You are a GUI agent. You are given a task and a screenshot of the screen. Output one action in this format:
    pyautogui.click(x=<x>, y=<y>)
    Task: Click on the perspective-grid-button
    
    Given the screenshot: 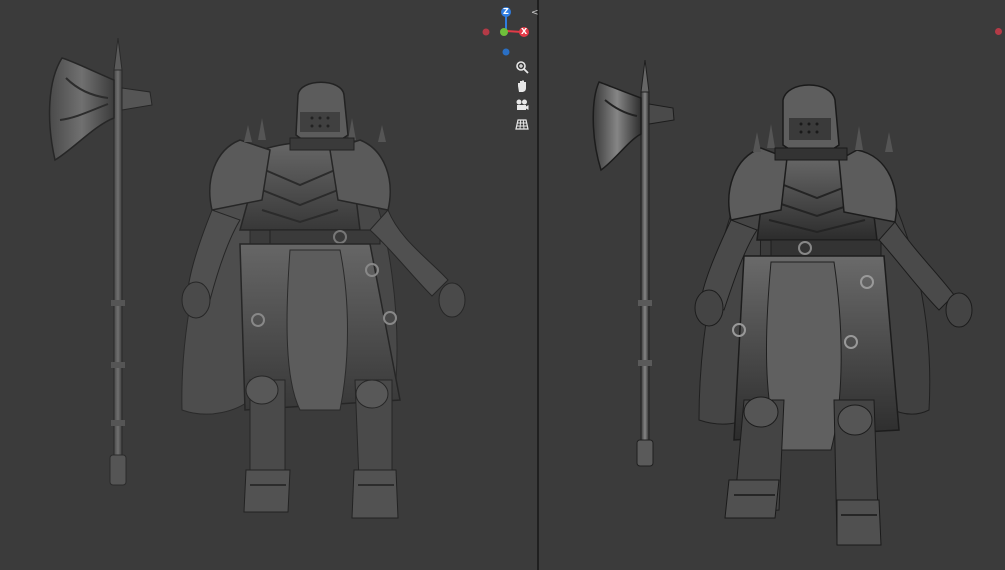 What is the action you would take?
    pyautogui.click(x=522, y=124)
    